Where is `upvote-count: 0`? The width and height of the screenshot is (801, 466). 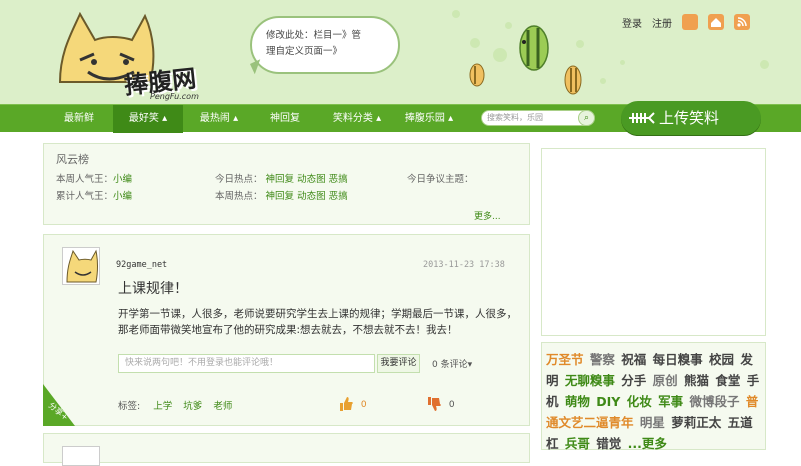 upvote-count: 0 is located at coordinates (363, 404).